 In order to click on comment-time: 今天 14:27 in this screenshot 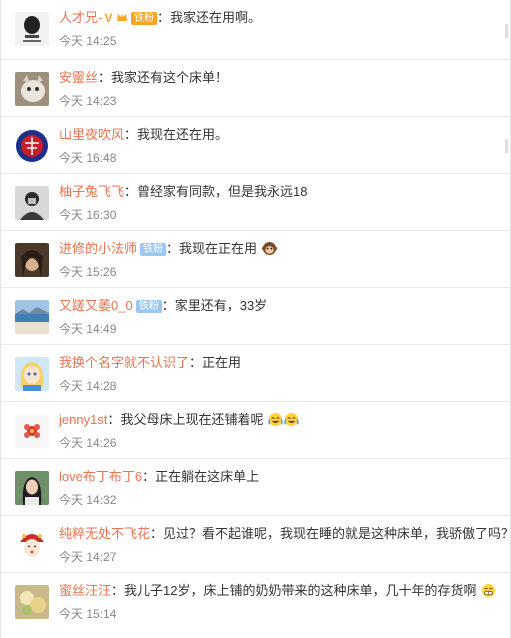, I will do `click(88, 557)`.